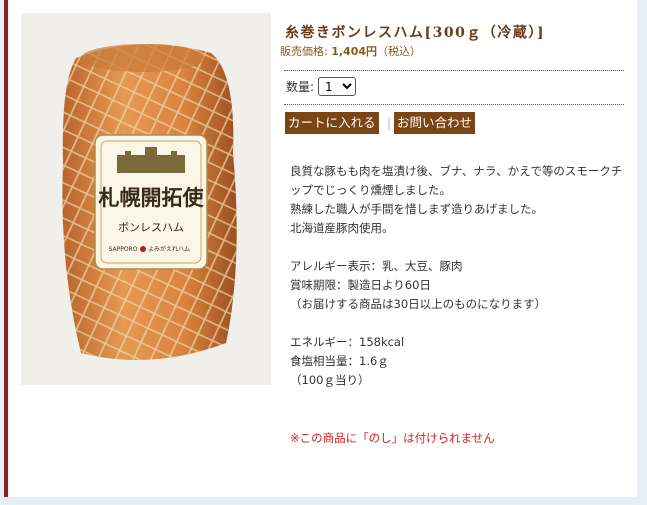  Describe the element at coordinates (300, 87) in the screenshot. I see `quantity-label: 数量:` at that location.